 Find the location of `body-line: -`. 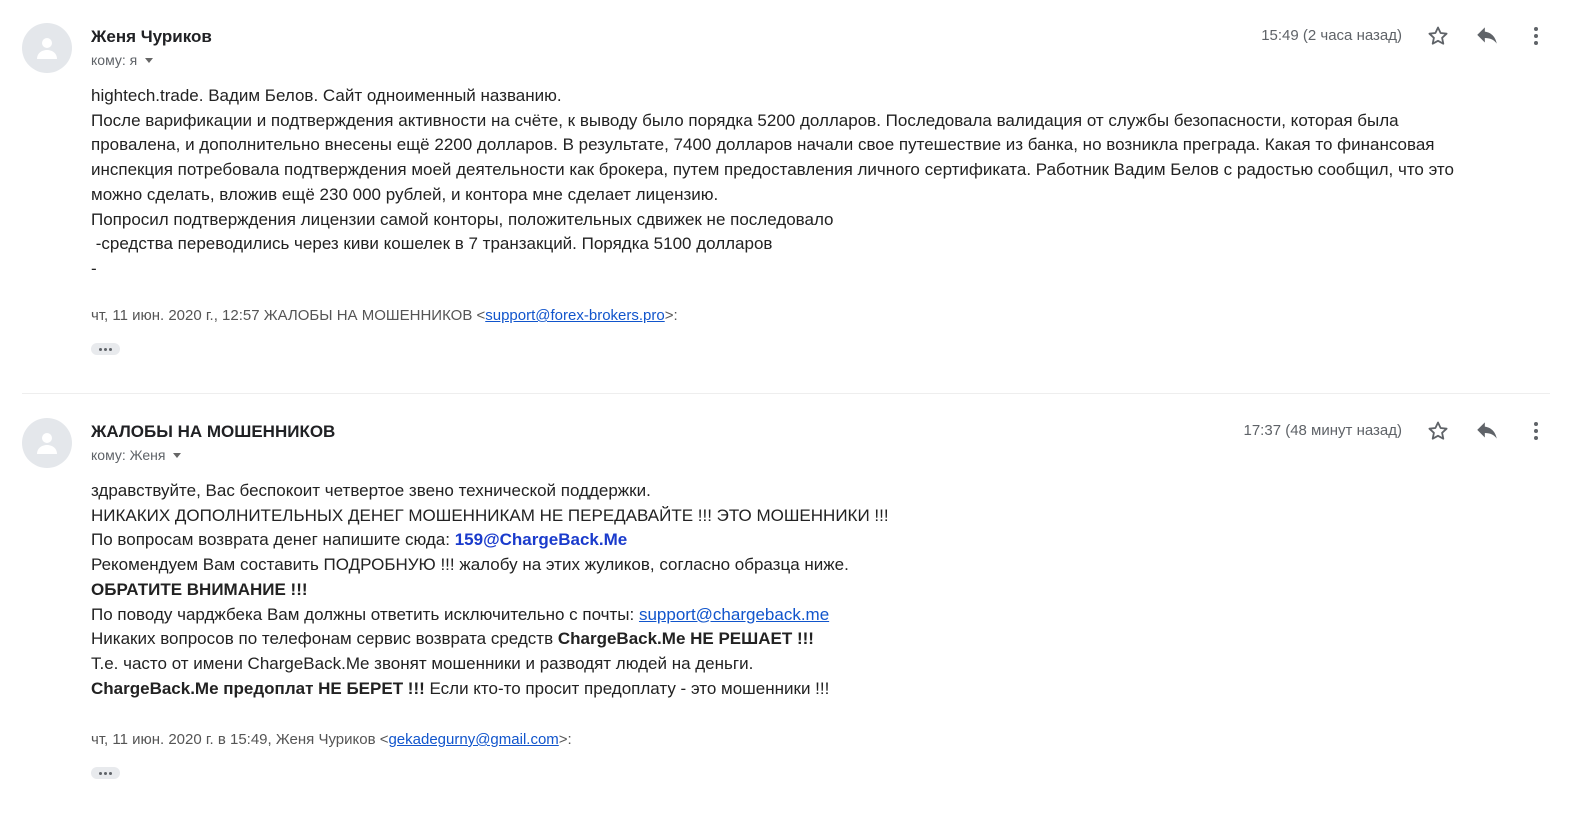

body-line: - is located at coordinates (94, 268).